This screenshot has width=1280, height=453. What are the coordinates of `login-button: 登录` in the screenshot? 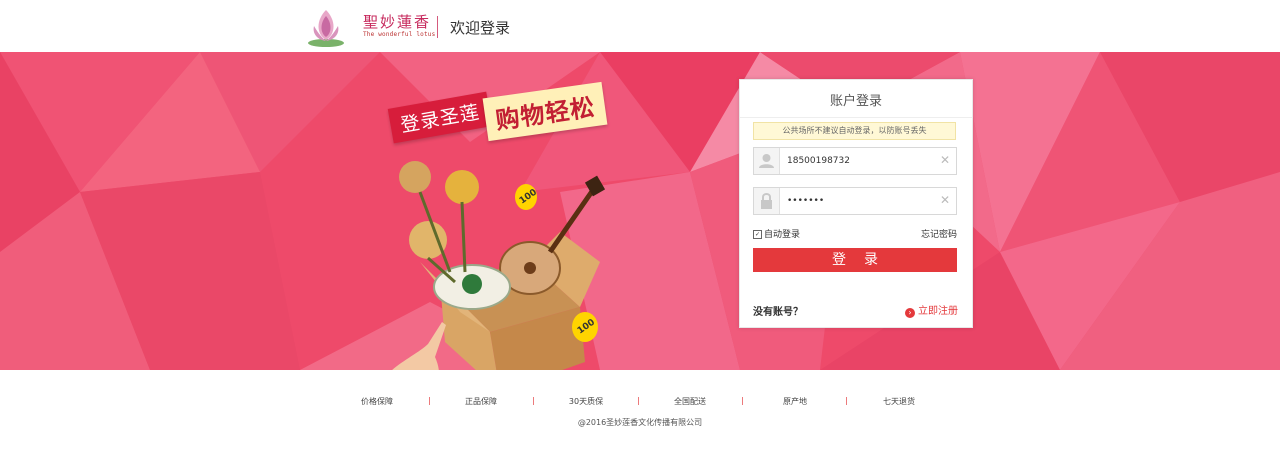 It's located at (855, 260).